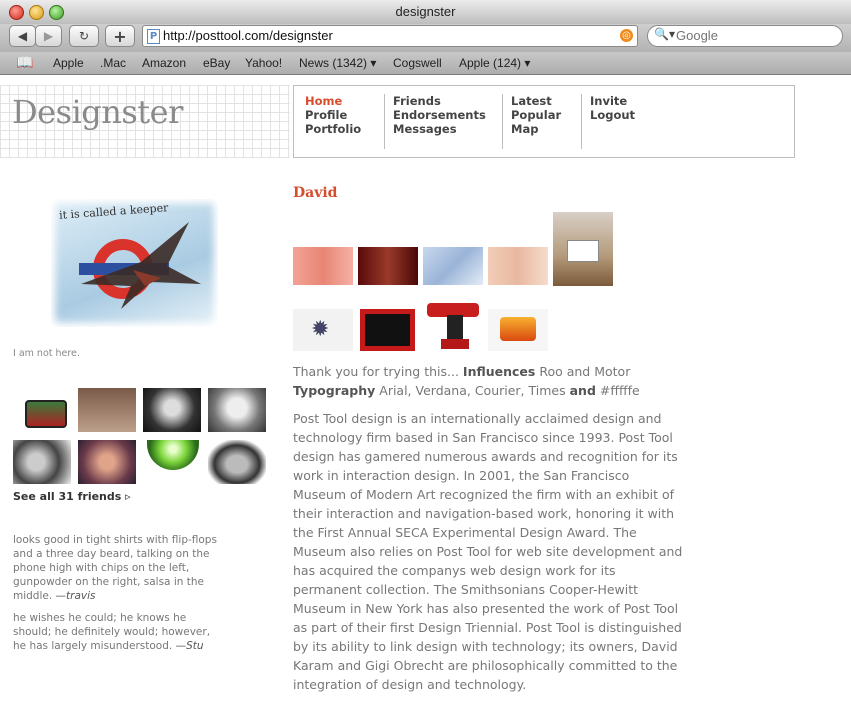  What do you see at coordinates (190, 646) in the screenshot?
I see `quote-author: —Stu` at bounding box center [190, 646].